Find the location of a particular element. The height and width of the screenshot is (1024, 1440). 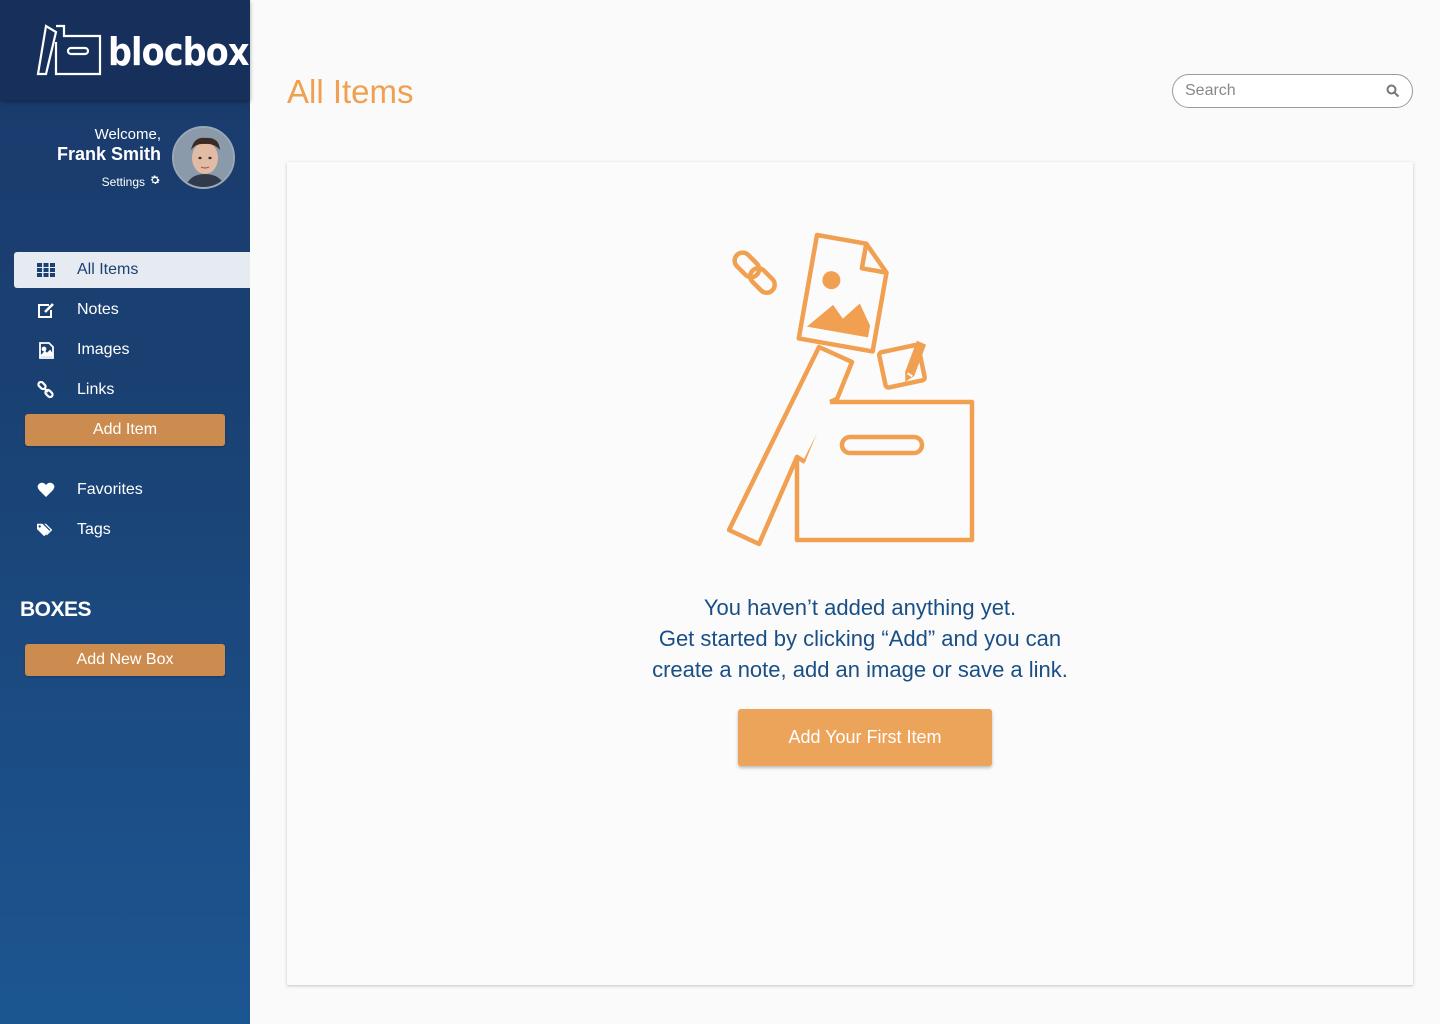

nav-item-favorites: Favorites is located at coordinates (125, 490).